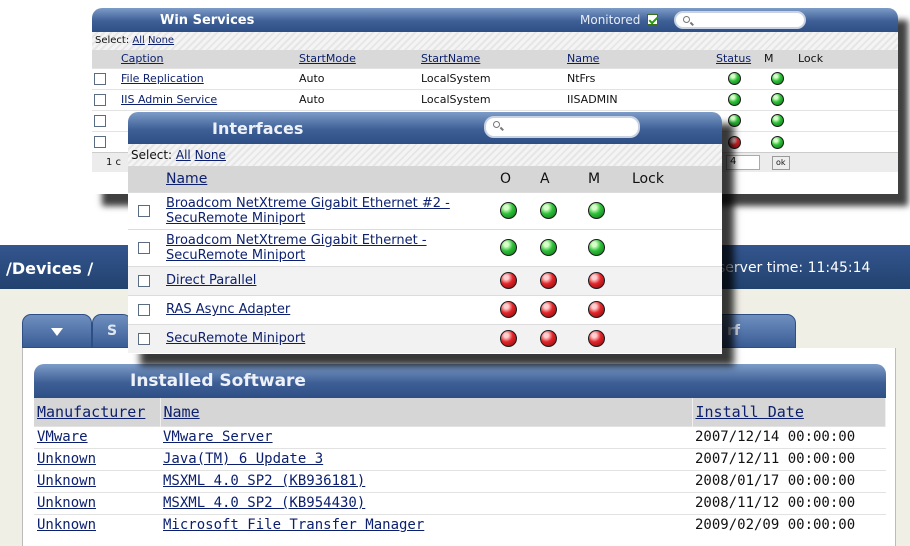 The image size is (910, 546). What do you see at coordinates (492, 59) in the screenshot?
I see `col-startname: StartName` at bounding box center [492, 59].